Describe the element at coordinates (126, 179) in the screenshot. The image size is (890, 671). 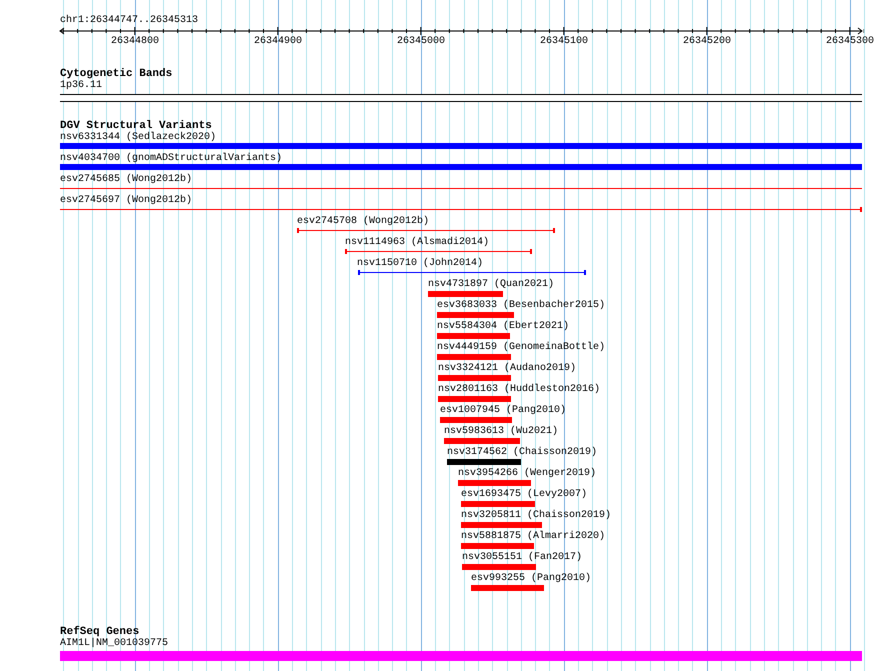
I see `variant-label: esv2745685 (Wong2012b)` at that location.